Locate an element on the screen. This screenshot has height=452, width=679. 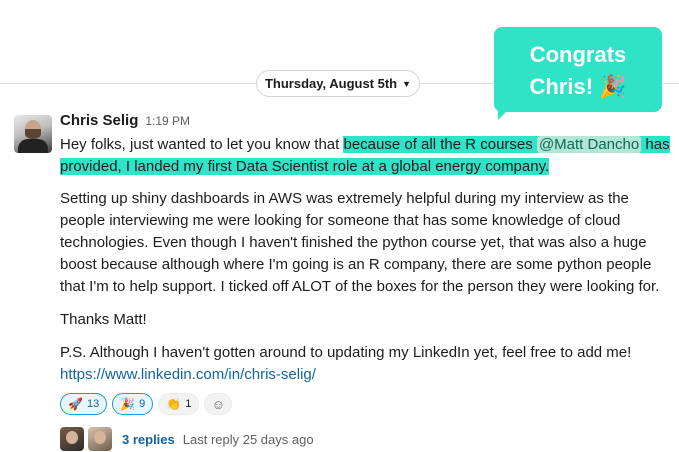
add-emoji-icon: ☺ is located at coordinates (218, 404).